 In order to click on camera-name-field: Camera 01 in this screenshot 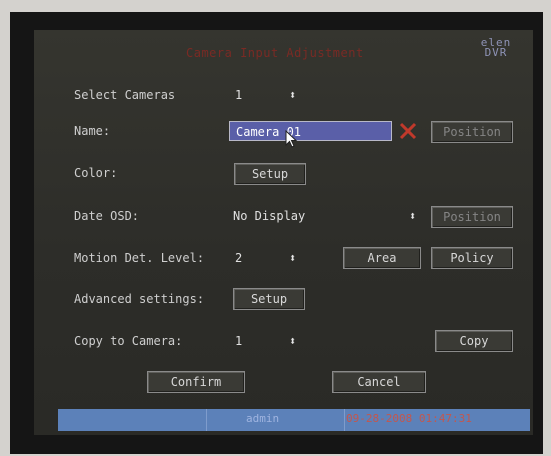, I will do `click(310, 131)`.